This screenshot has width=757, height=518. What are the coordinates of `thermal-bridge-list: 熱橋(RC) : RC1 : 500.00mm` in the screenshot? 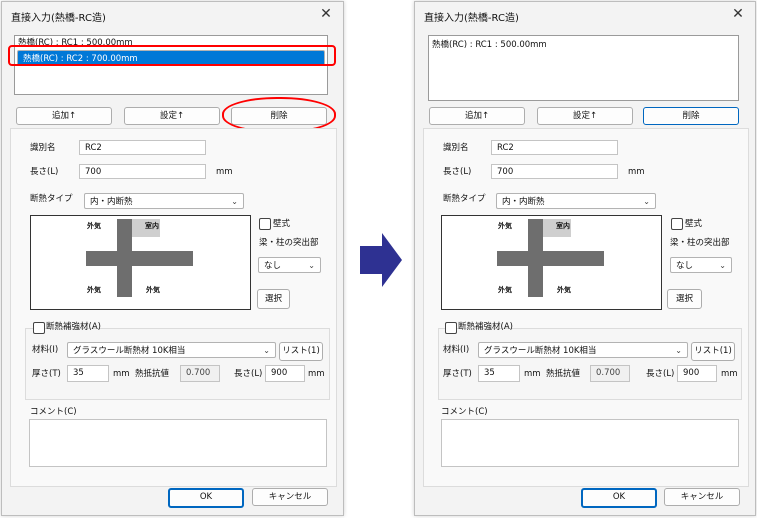 It's located at (583, 68).